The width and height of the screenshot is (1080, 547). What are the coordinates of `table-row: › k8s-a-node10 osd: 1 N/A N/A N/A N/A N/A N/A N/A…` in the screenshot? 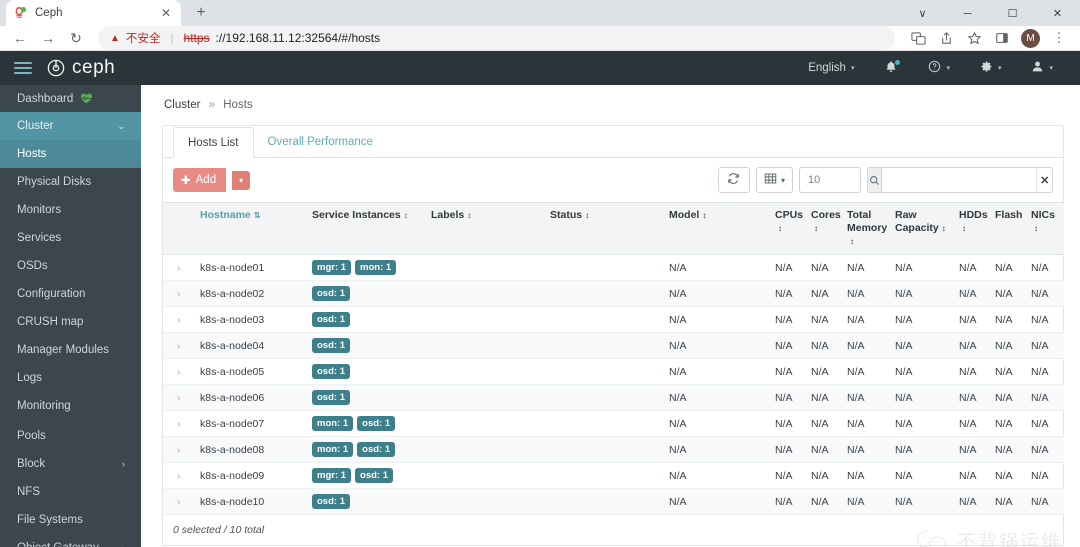 It's located at (613, 501).